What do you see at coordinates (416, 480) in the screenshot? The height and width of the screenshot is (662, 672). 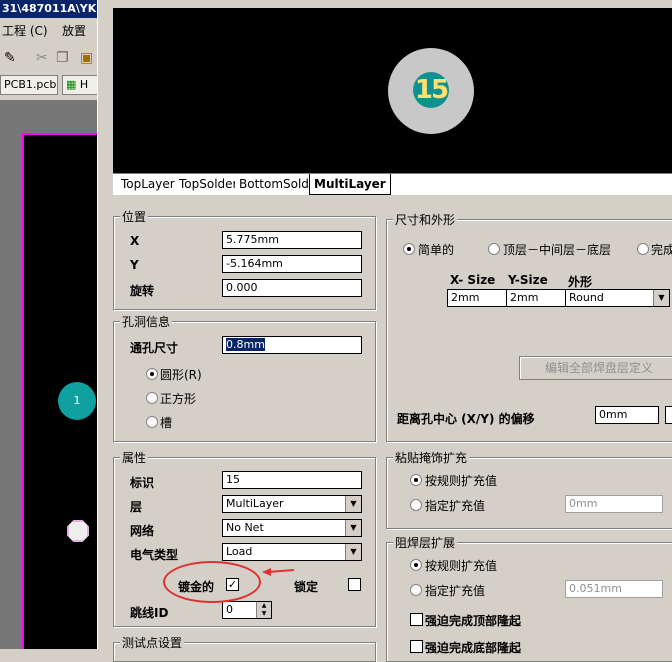 I see `paste-rule-radio` at bounding box center [416, 480].